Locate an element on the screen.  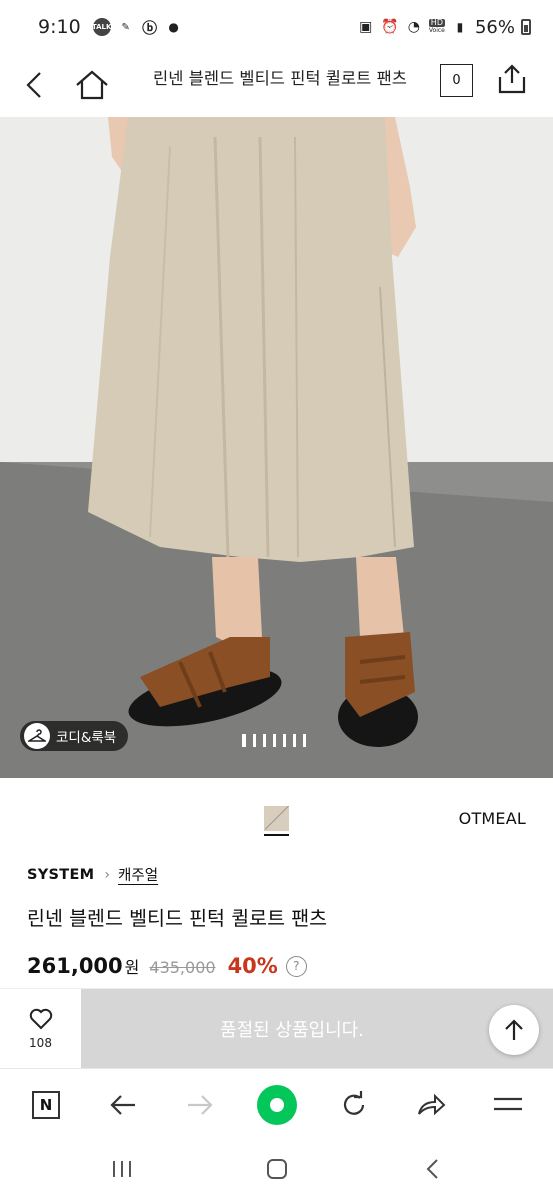
brand-link: SYSTEM is located at coordinates (60, 875).